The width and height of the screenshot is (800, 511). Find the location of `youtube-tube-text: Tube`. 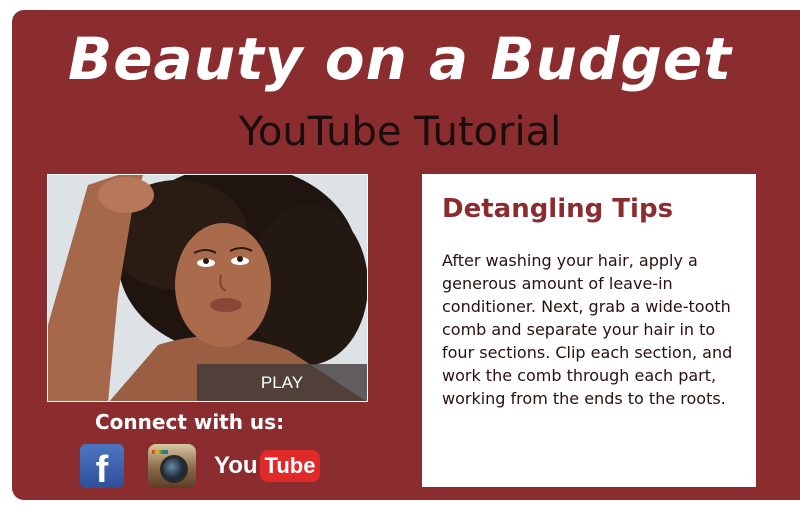

youtube-tube-text: Tube is located at coordinates (290, 466).